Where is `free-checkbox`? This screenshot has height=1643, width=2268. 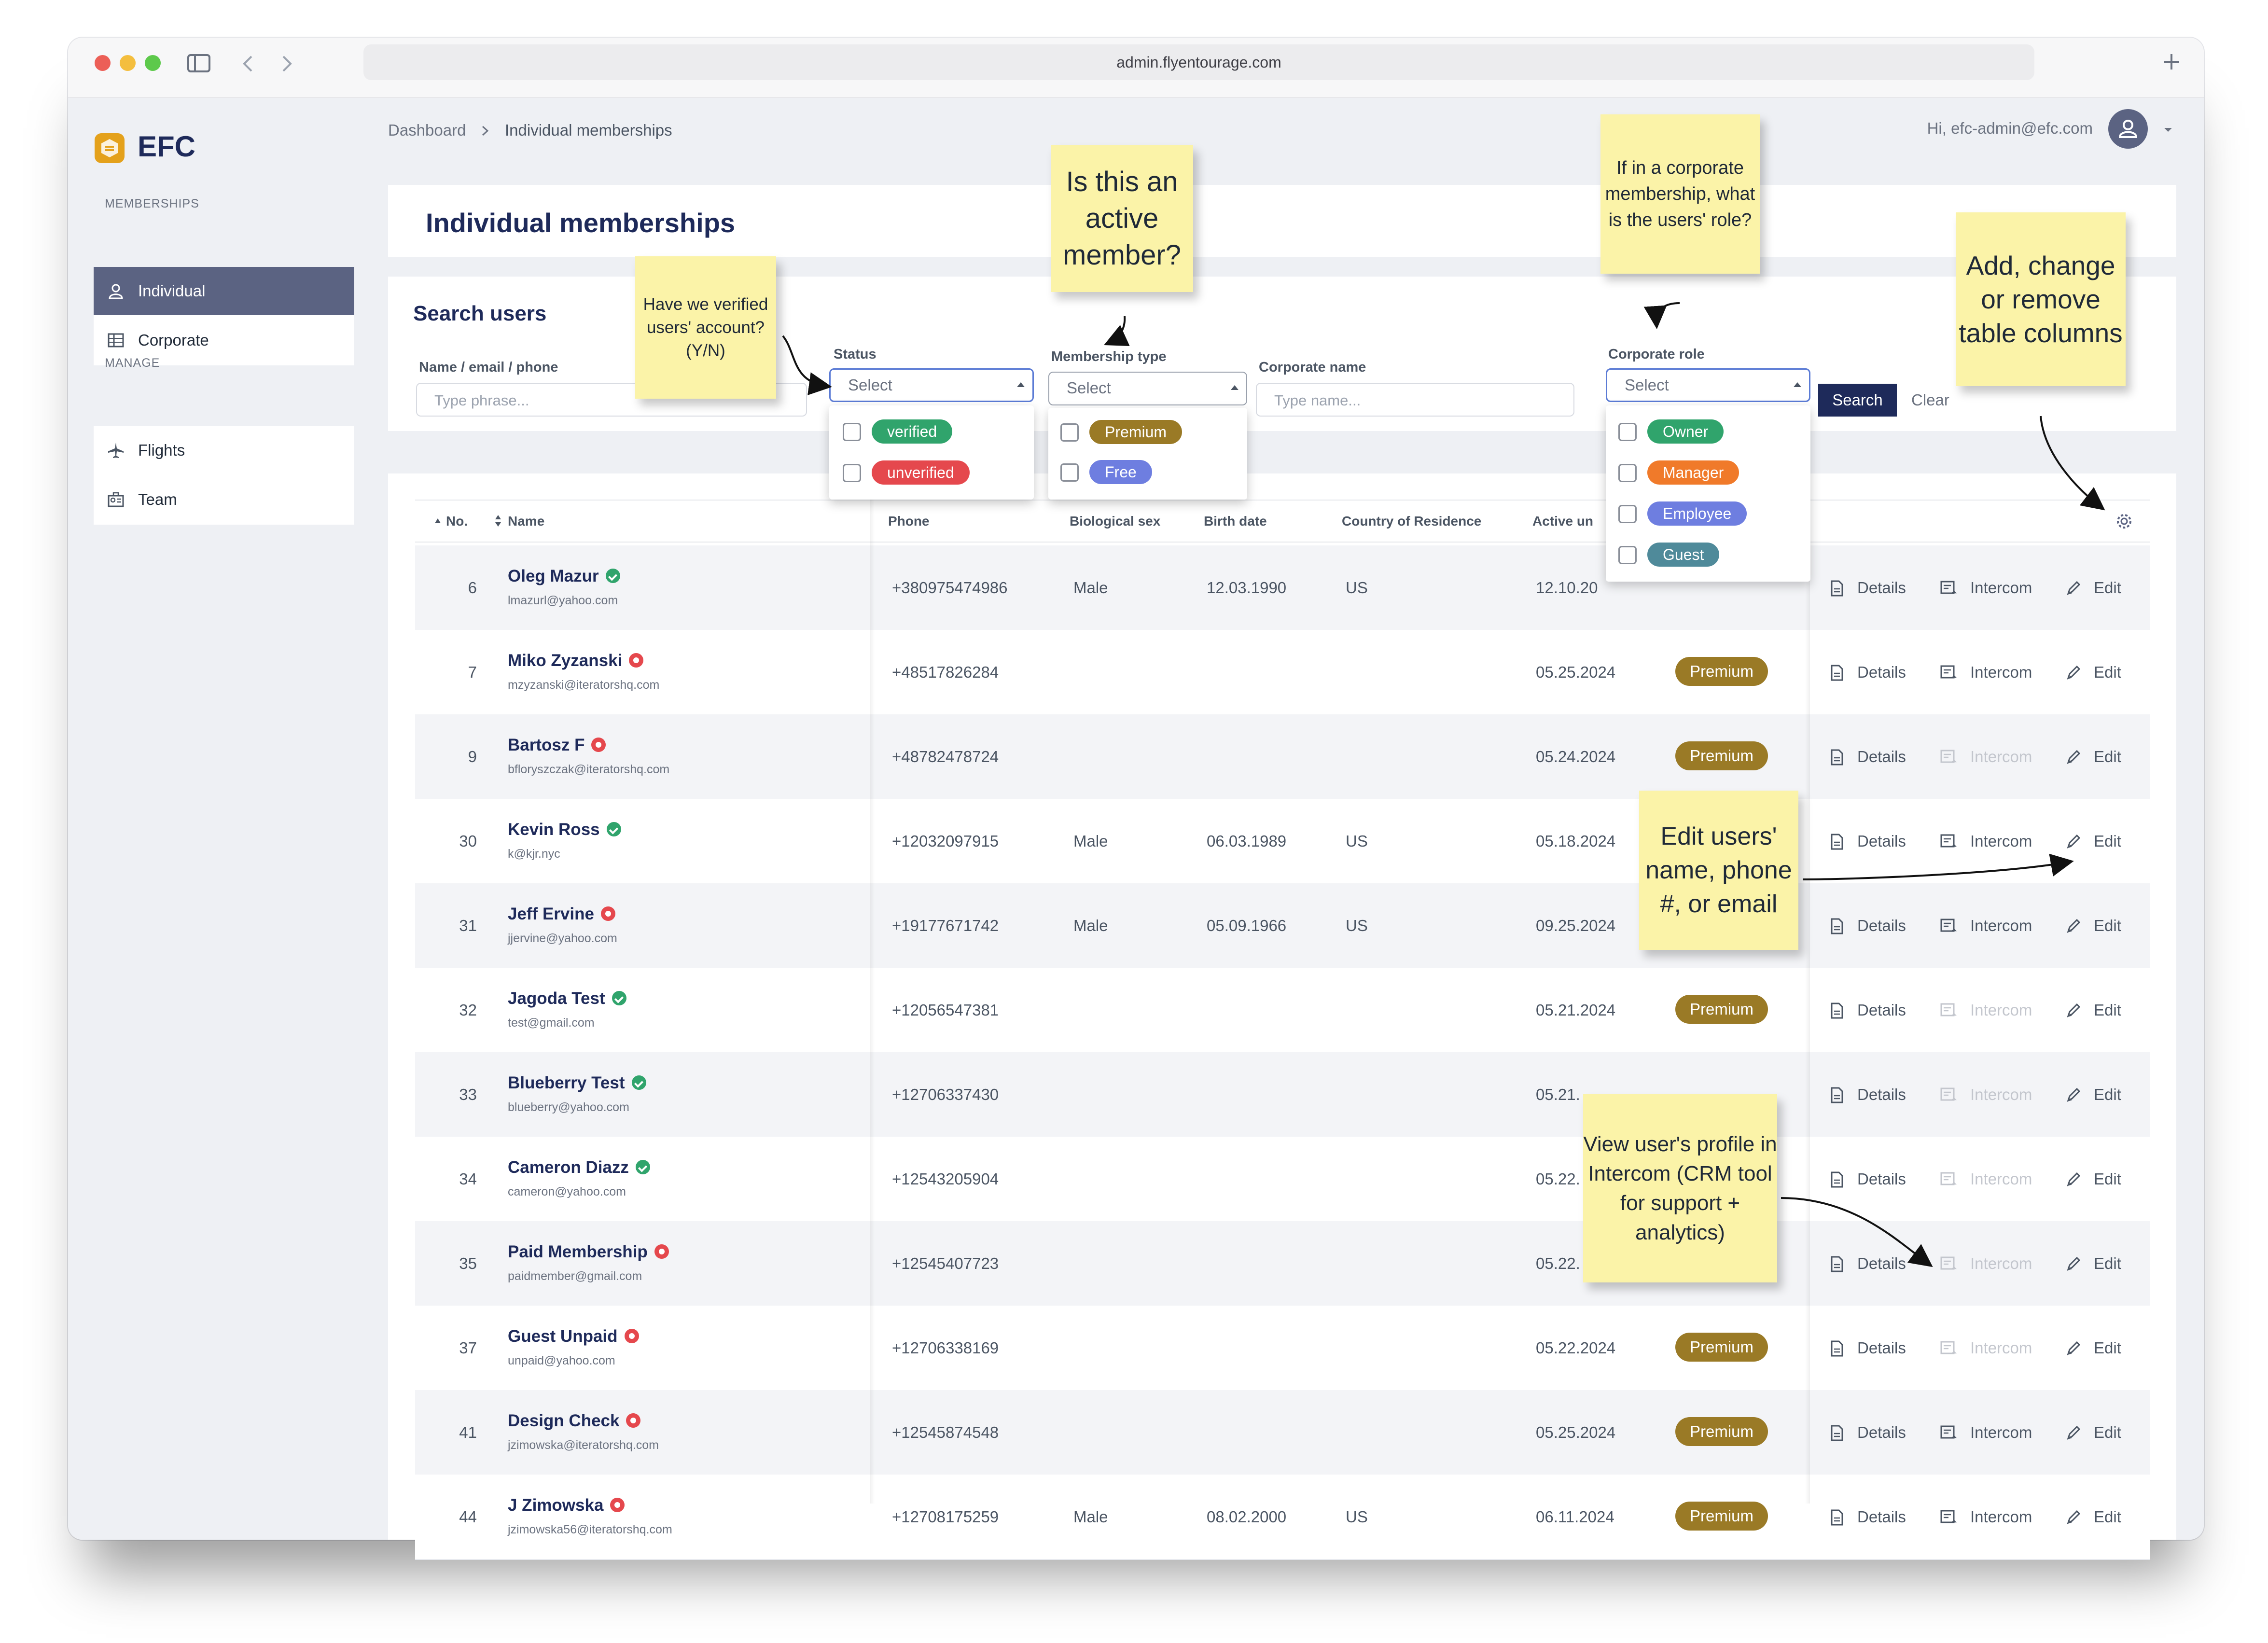
free-checkbox is located at coordinates (1069, 472).